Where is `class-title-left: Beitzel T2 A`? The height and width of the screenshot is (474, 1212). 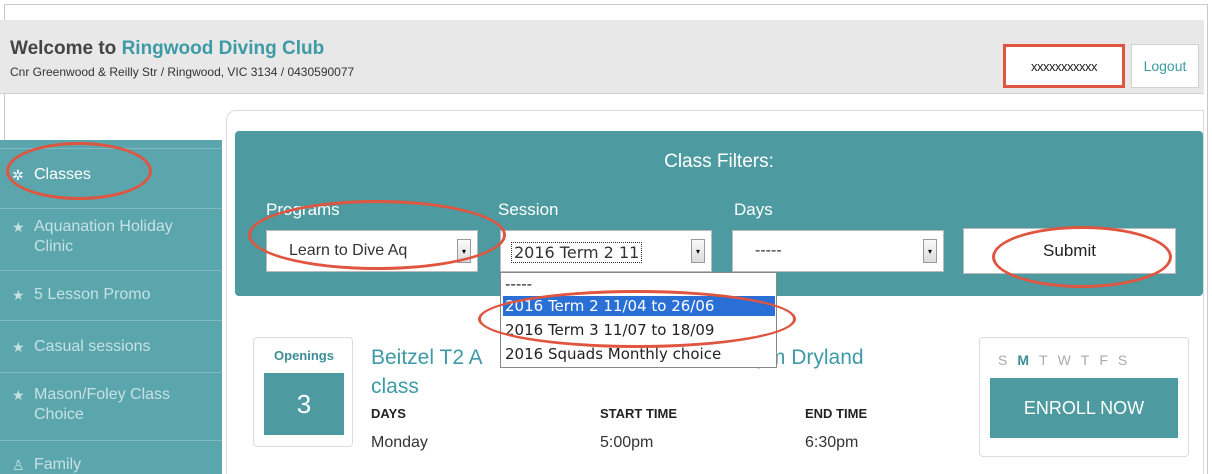 class-title-left: Beitzel T2 A is located at coordinates (426, 357).